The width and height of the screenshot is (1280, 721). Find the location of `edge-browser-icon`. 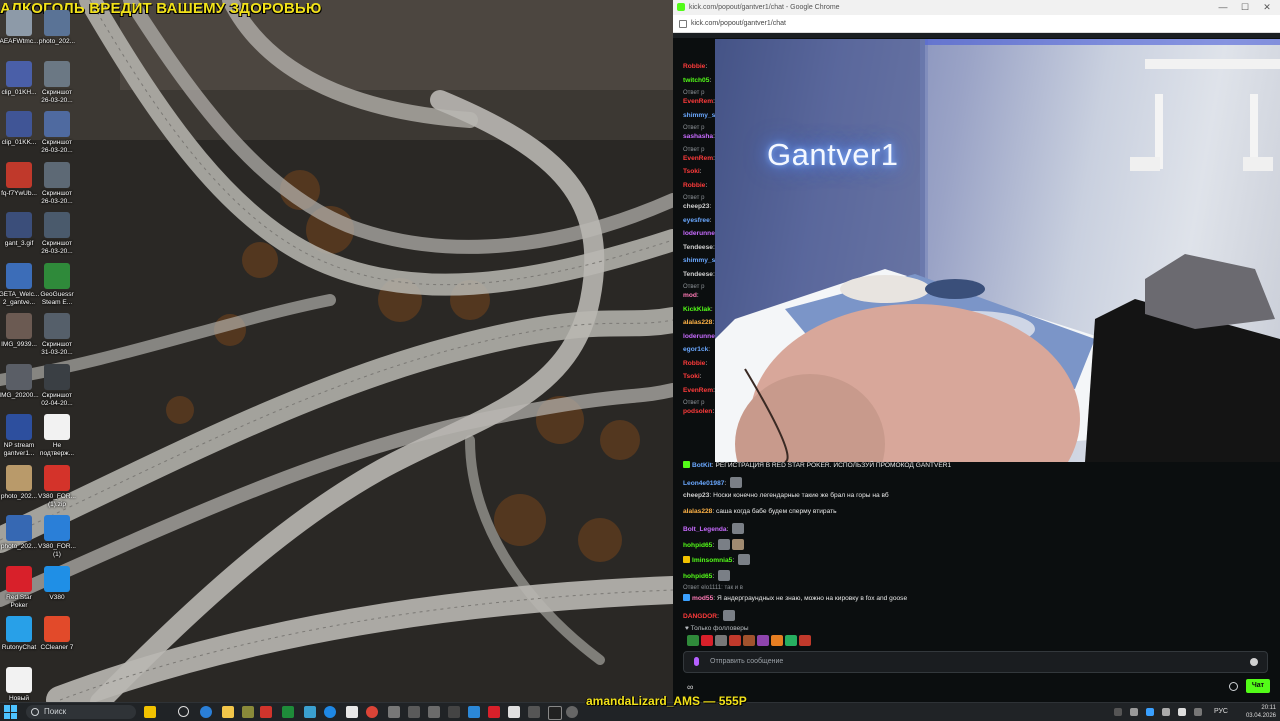

edge-browser-icon is located at coordinates (330, 712).